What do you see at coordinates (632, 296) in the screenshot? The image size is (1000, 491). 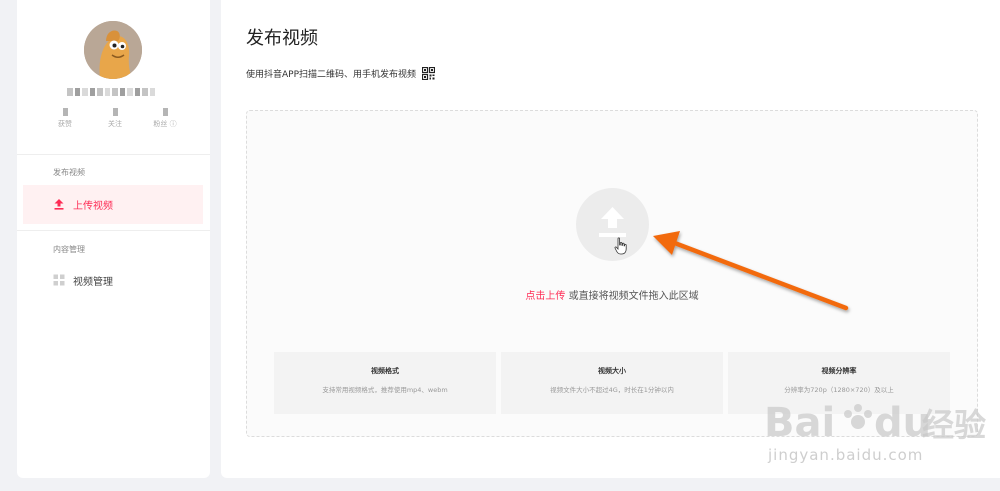 I see `drag-hint-text: 或直接将视频文件拖入此区域` at bounding box center [632, 296].